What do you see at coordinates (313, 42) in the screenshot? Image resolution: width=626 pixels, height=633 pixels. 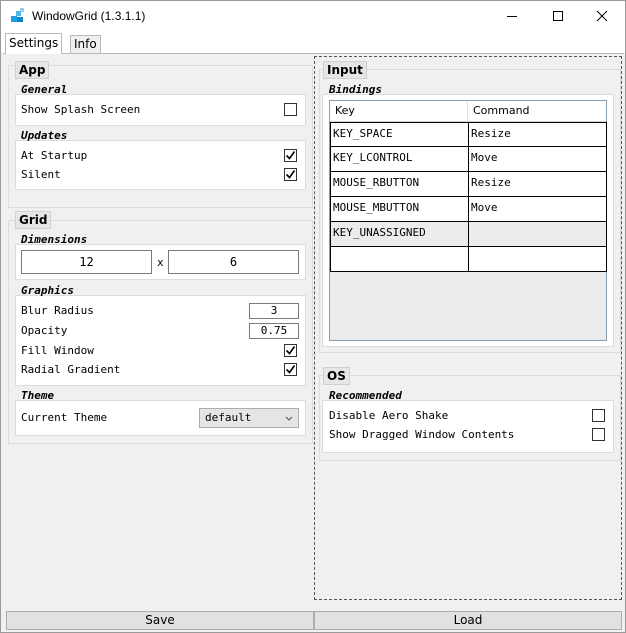 I see `tab-strip: Settings Info` at bounding box center [313, 42].